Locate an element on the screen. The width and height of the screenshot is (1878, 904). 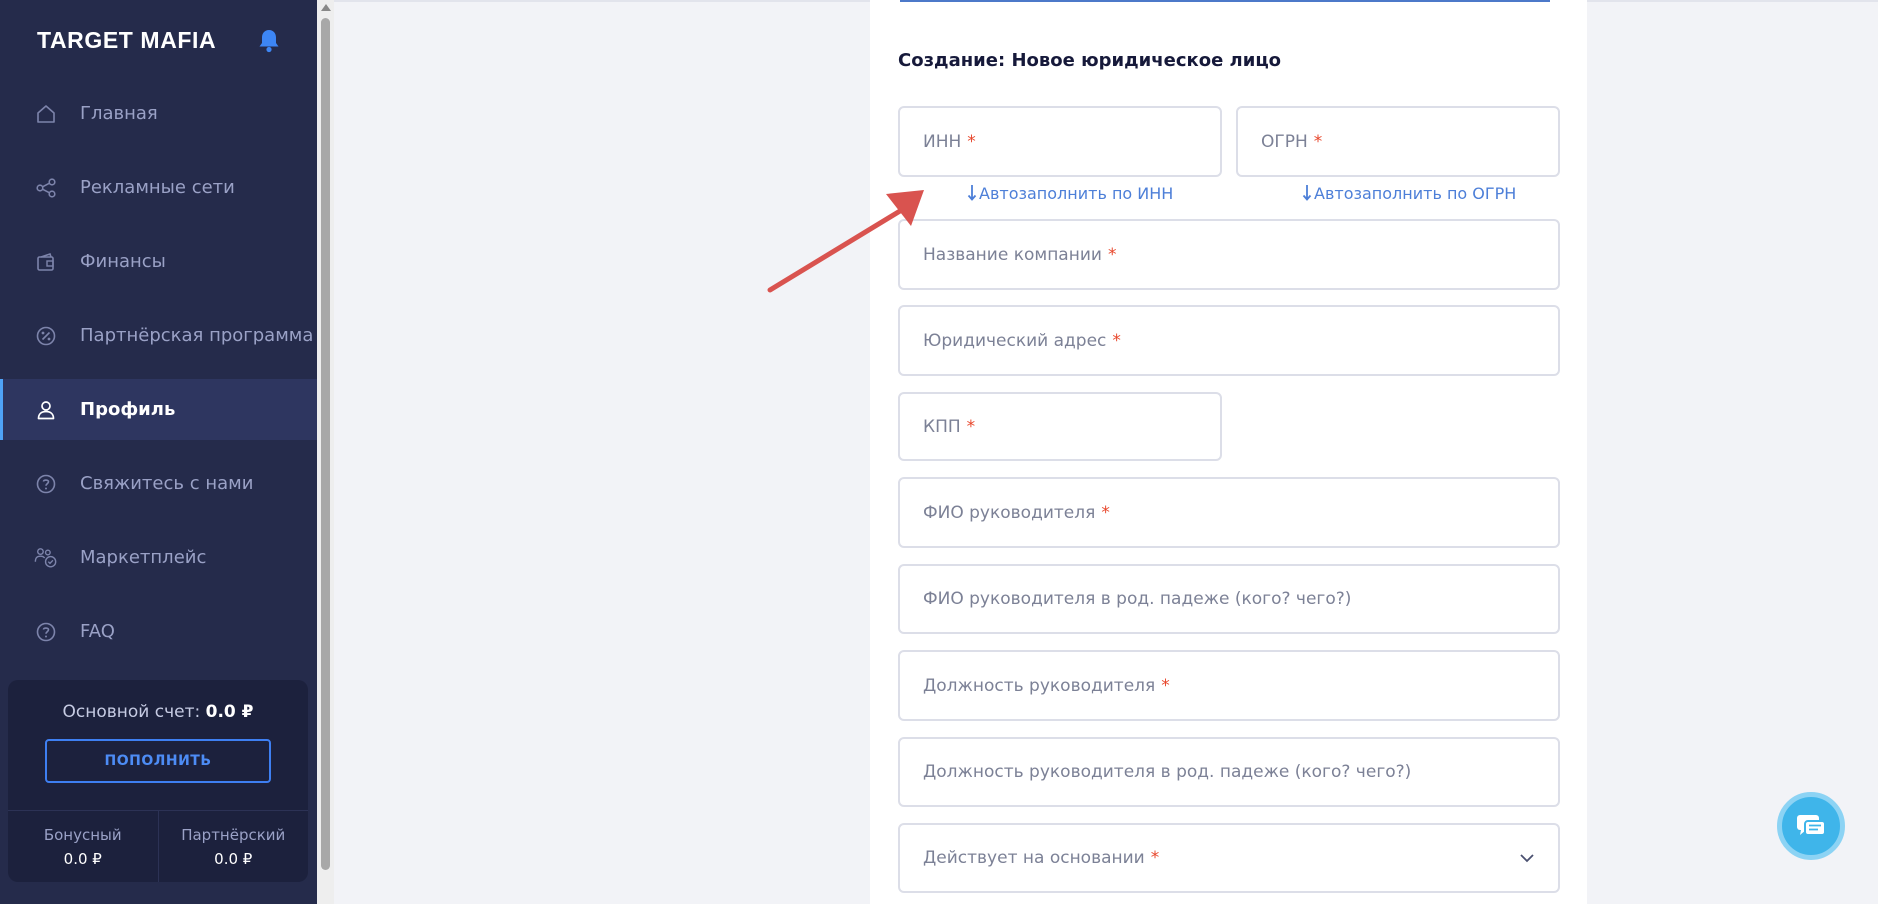
sidebar-item-contact: Свяжитесь с нами is located at coordinates (158, 483).